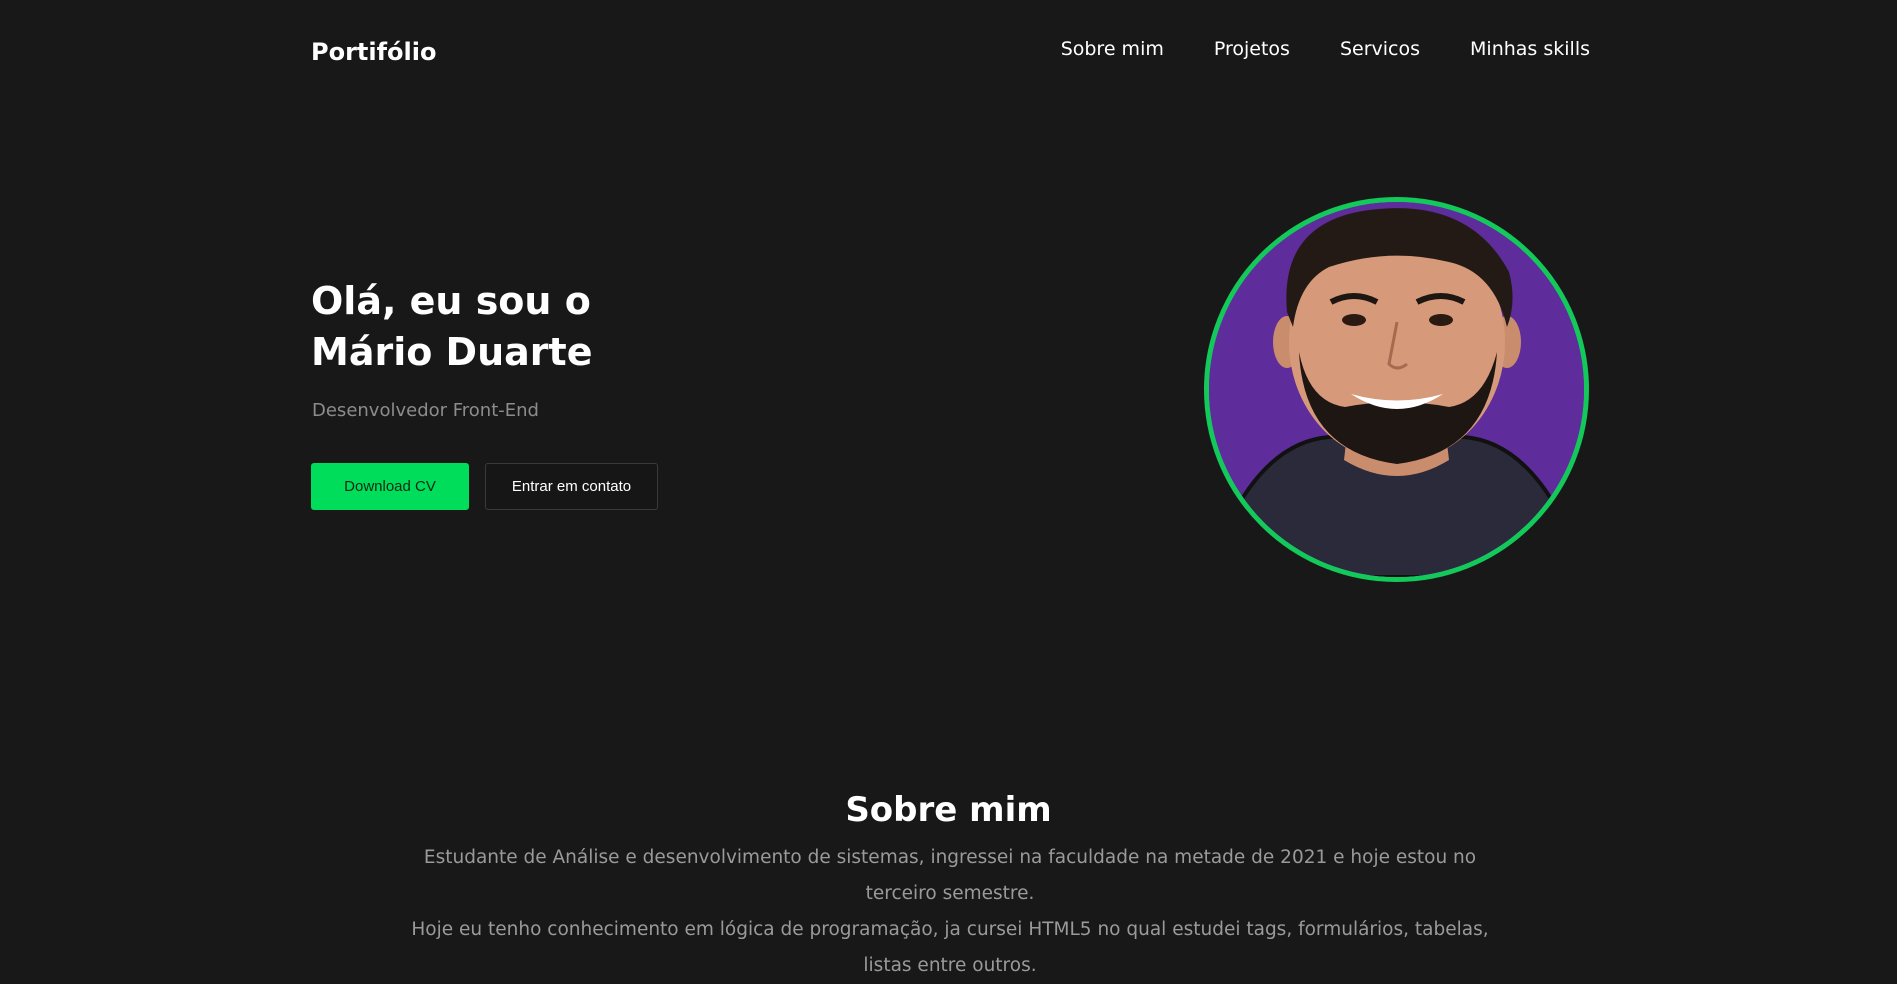 The height and width of the screenshot is (984, 1897). I want to click on nav-link-servicos: Servicos, so click(1380, 49).